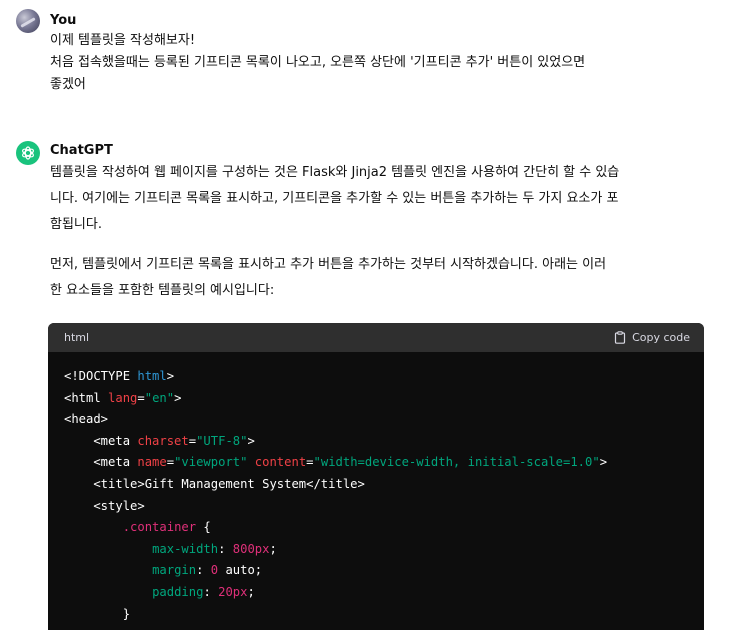 The height and width of the screenshot is (630, 740). I want to click on user-message-line: 이제 템플릿을 작성해보자!, so click(123, 40).